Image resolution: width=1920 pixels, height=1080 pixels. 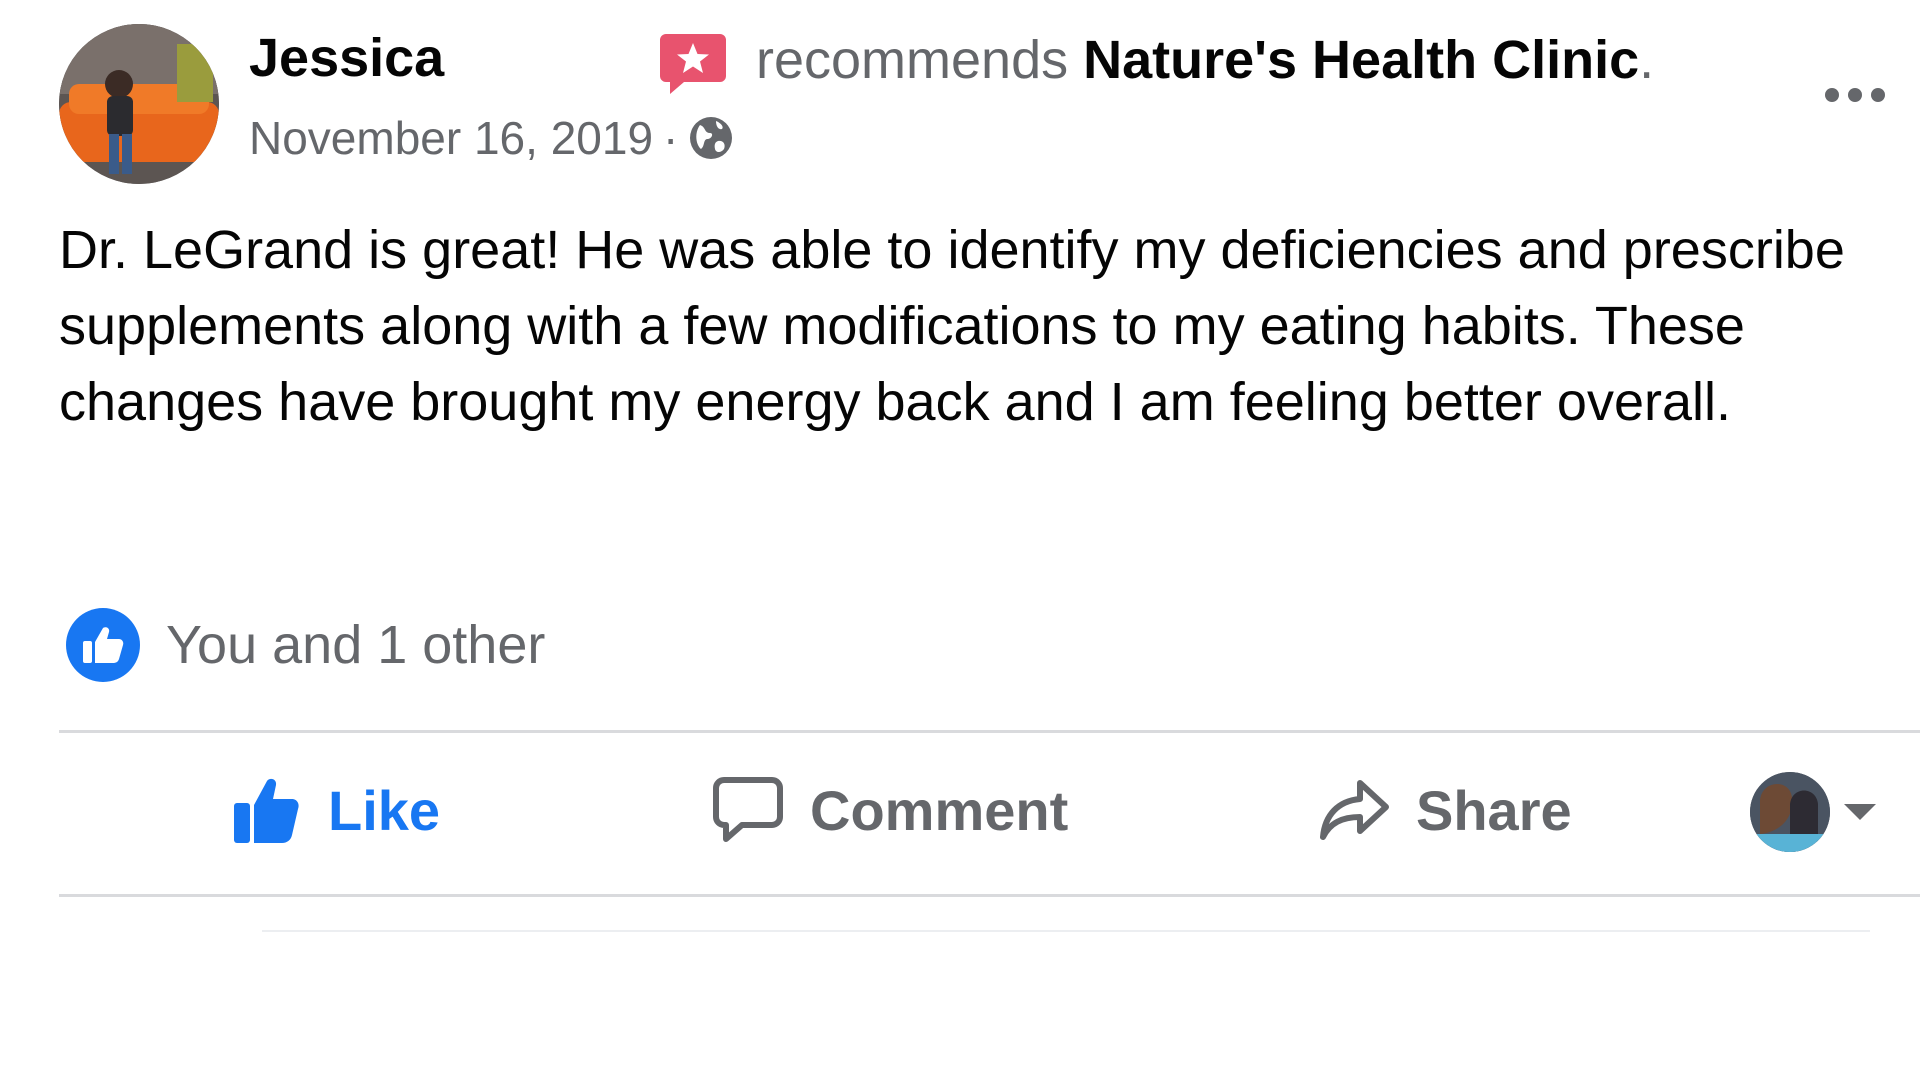 I want to click on comment-label: Comment, so click(x=939, y=810).